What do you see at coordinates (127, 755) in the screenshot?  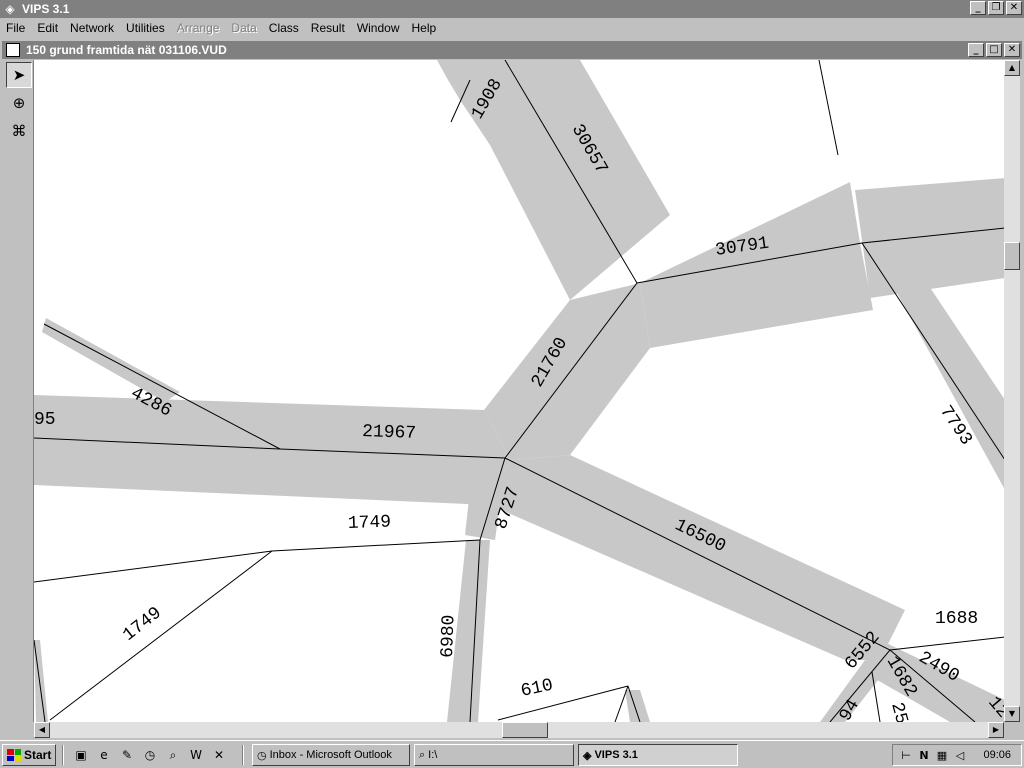 I see `notepad-icon: ✎` at bounding box center [127, 755].